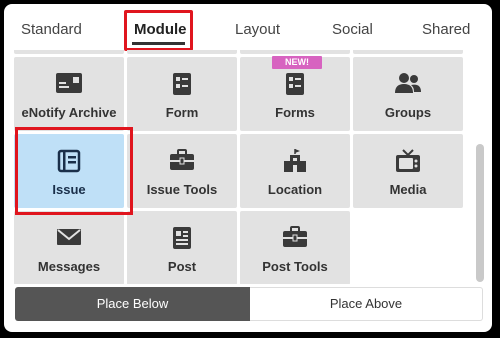 The height and width of the screenshot is (338, 500). I want to click on module-tile-location: Location, so click(295, 171).